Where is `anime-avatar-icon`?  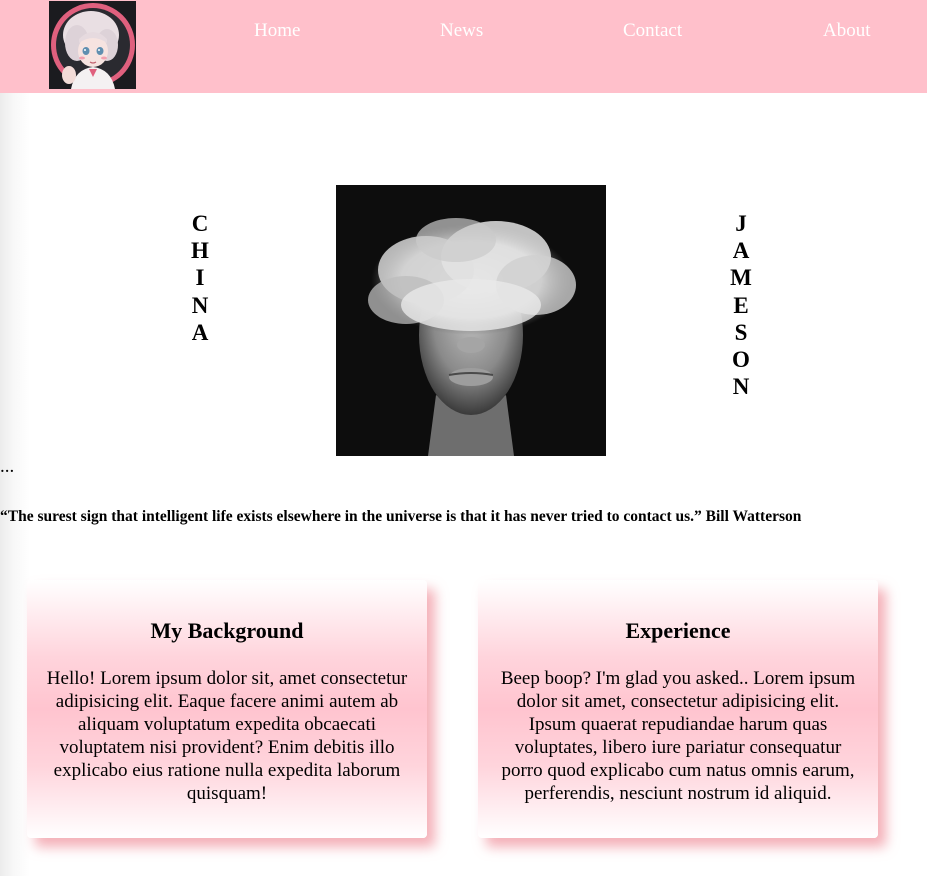
anime-avatar-icon is located at coordinates (92, 45).